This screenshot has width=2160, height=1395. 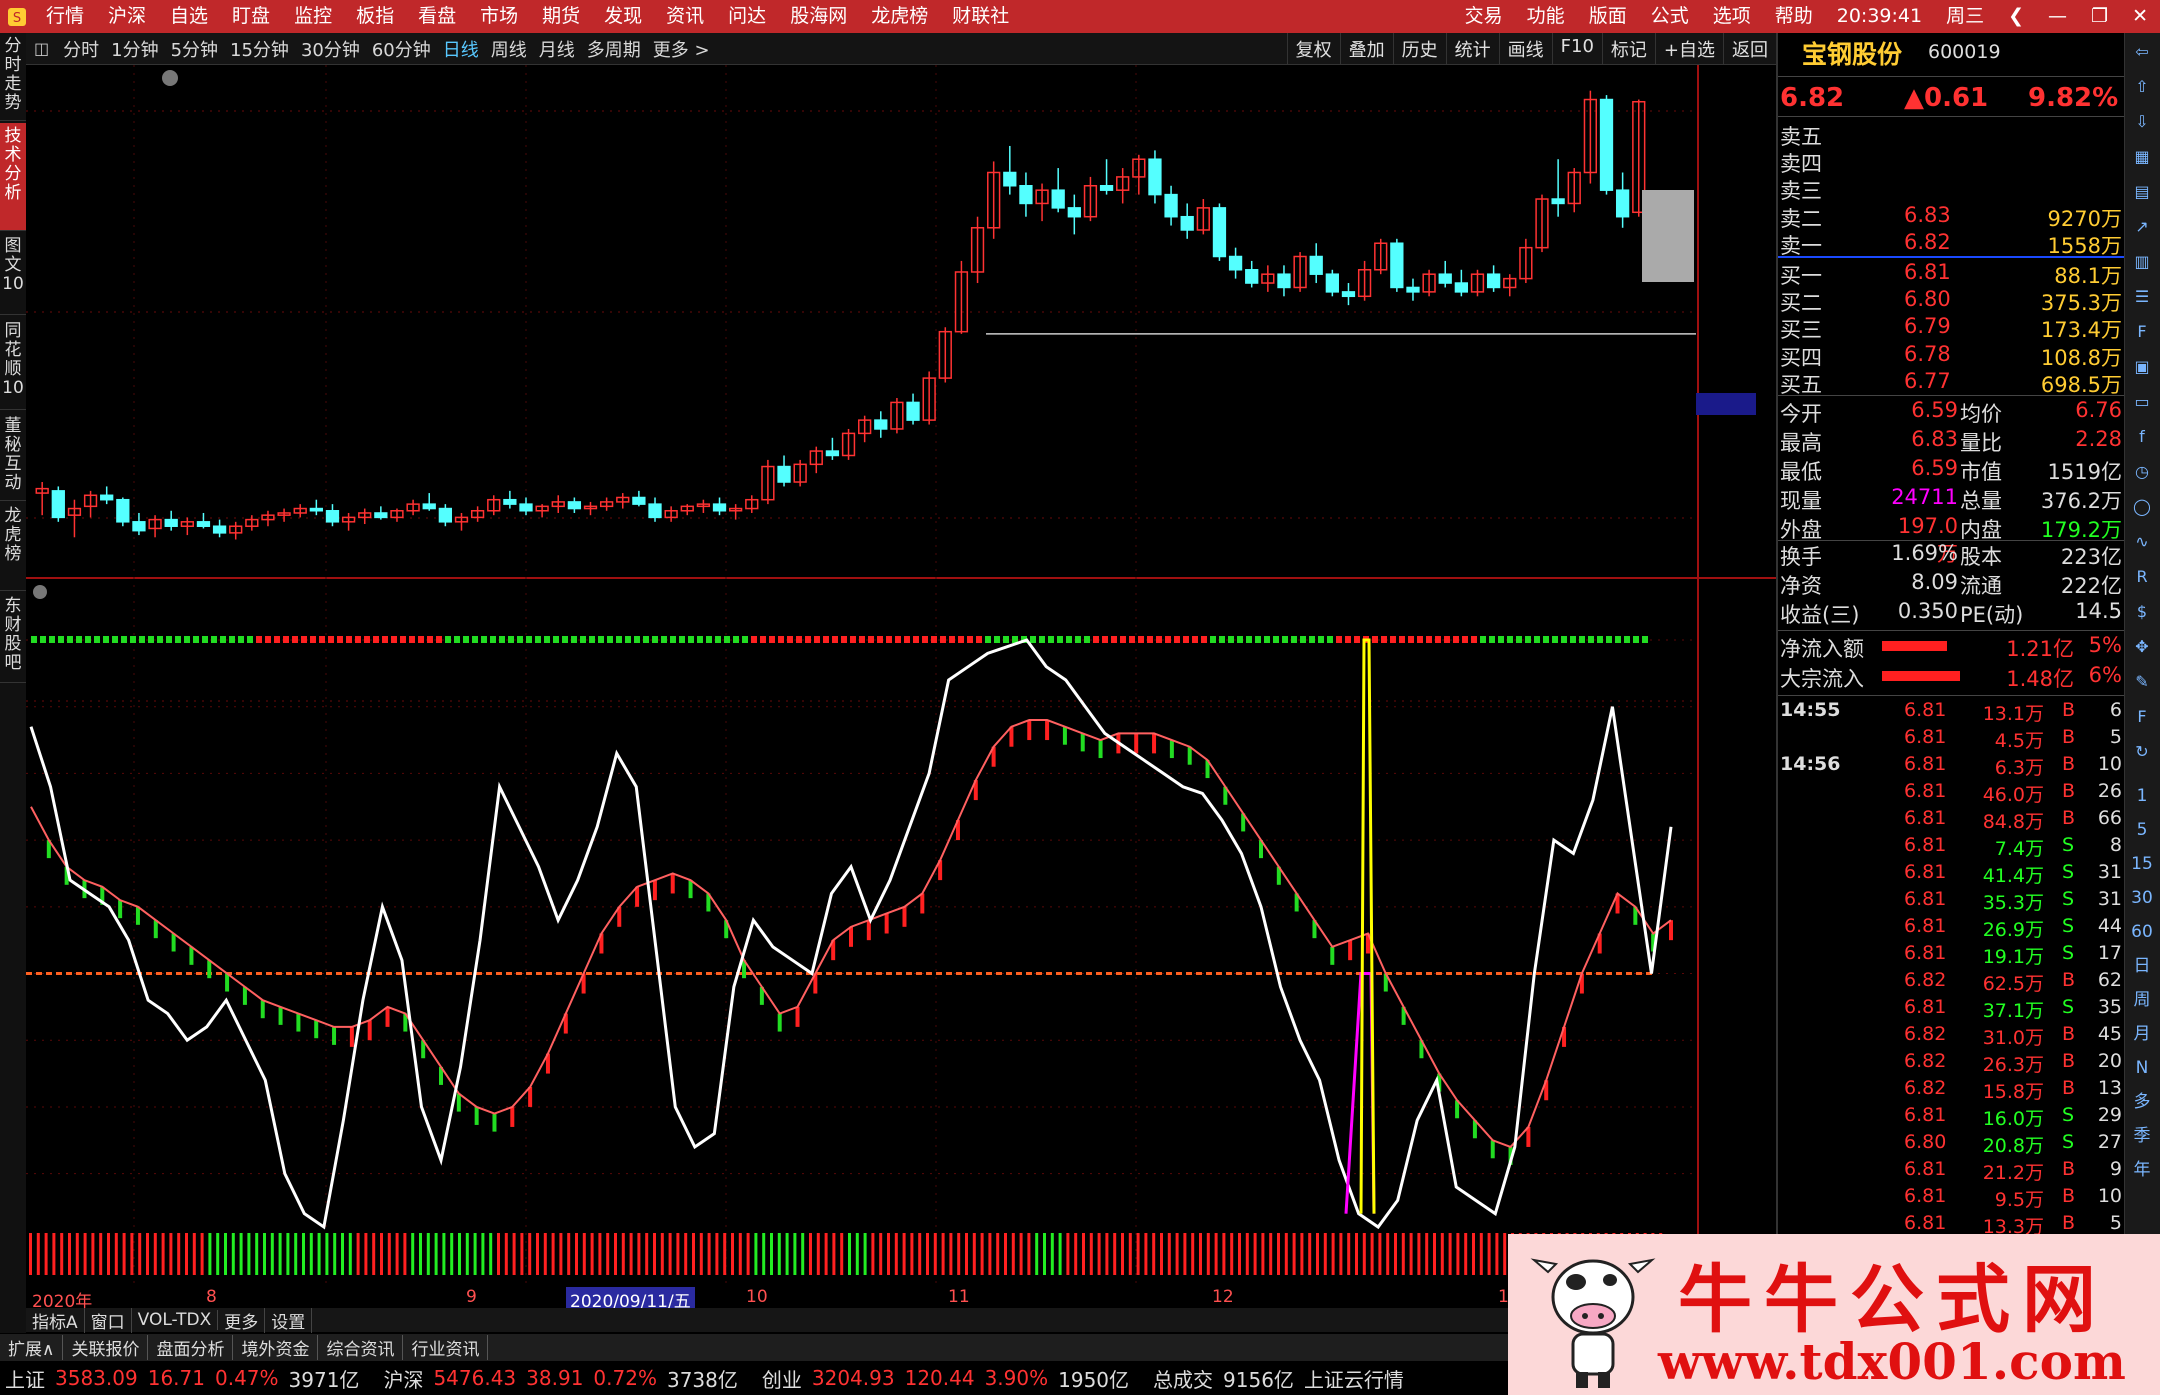 What do you see at coordinates (2099, 16) in the screenshot?
I see `restore-icon: ❐` at bounding box center [2099, 16].